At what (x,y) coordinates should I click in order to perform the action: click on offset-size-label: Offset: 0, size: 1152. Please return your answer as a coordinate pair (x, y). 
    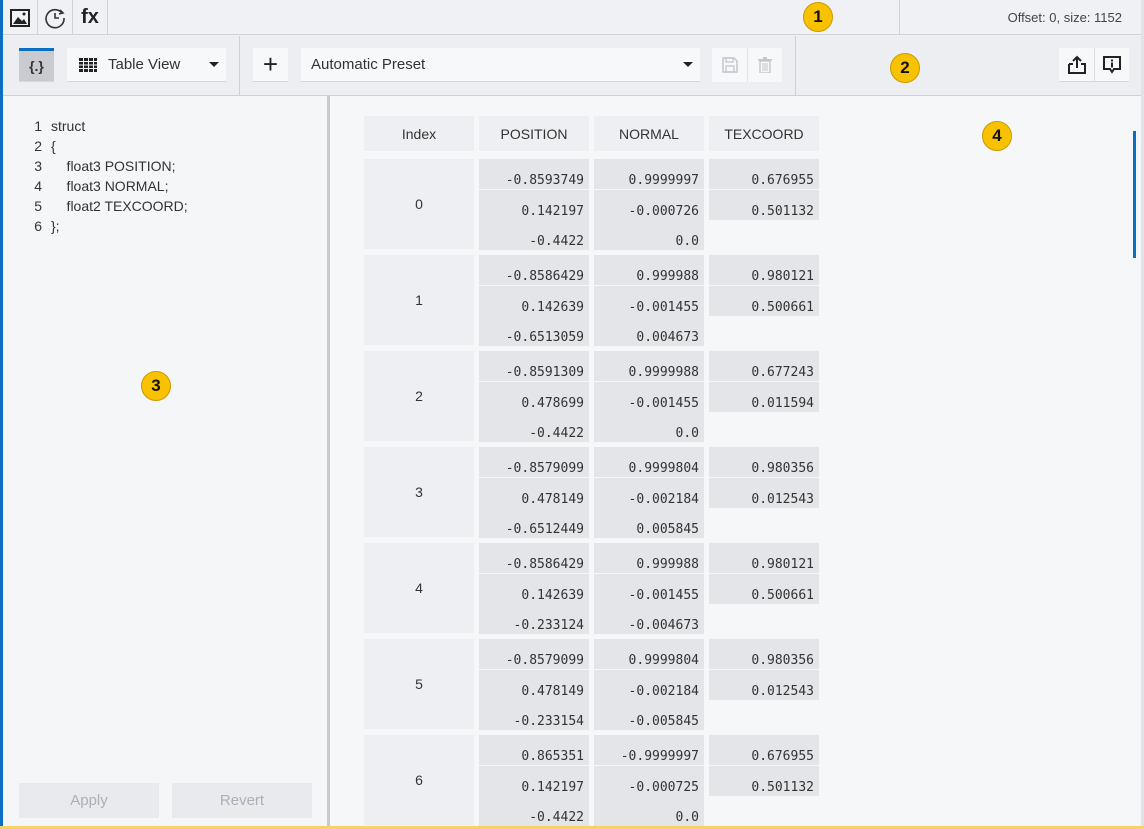
    Looking at the image, I should click on (1064, 17).